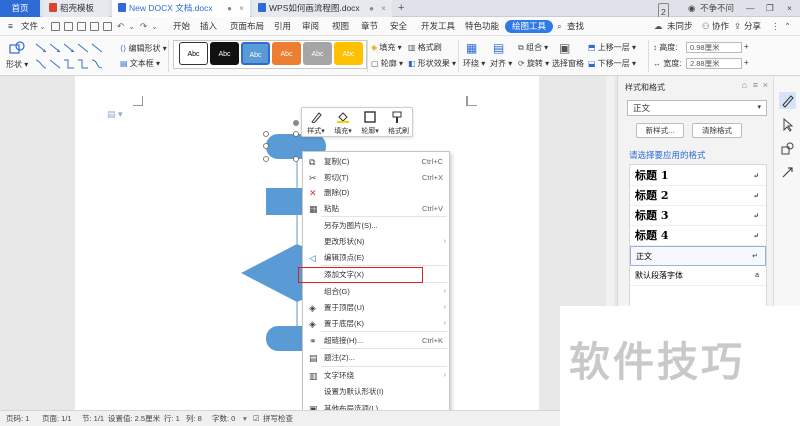 Image resolution: width=800 pixels, height=426 pixels. Describe the element at coordinates (698, 236) in the screenshot. I see `style-item-4: 标题 4 ↵` at that location.